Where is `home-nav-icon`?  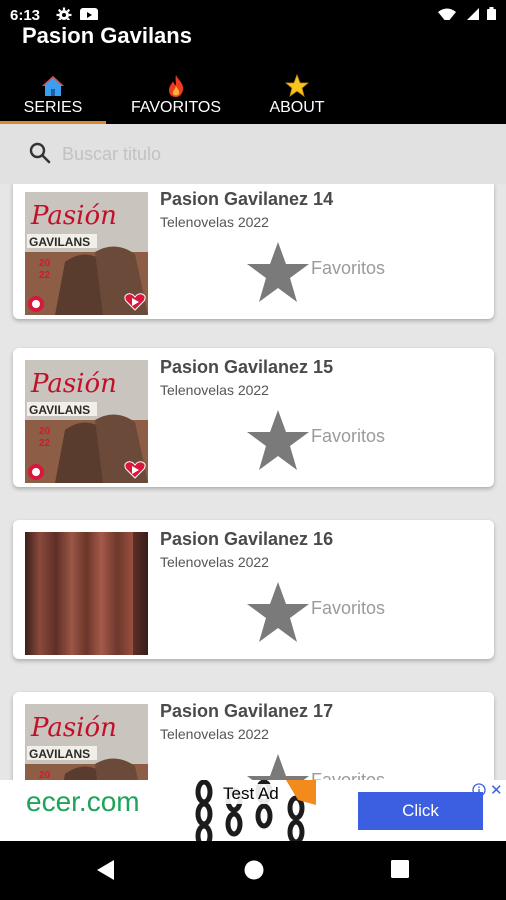
home-nav-icon is located at coordinates (254, 872).